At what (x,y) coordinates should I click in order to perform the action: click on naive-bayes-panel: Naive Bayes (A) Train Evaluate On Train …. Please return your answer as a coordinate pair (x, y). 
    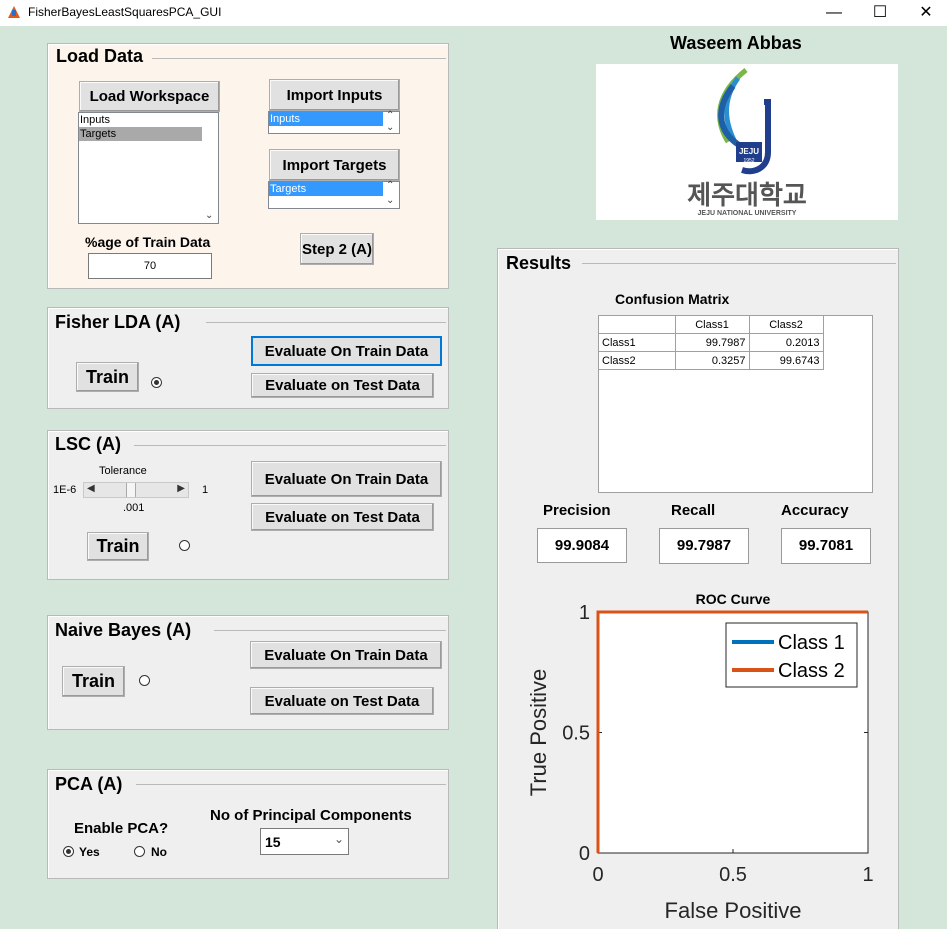
    Looking at the image, I should click on (248, 672).